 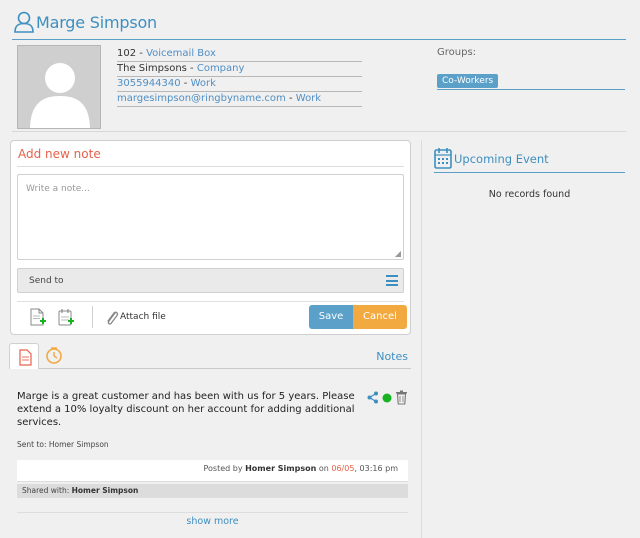 What do you see at coordinates (223, 468) in the screenshot?
I see `posted-prefix: Posted by` at bounding box center [223, 468].